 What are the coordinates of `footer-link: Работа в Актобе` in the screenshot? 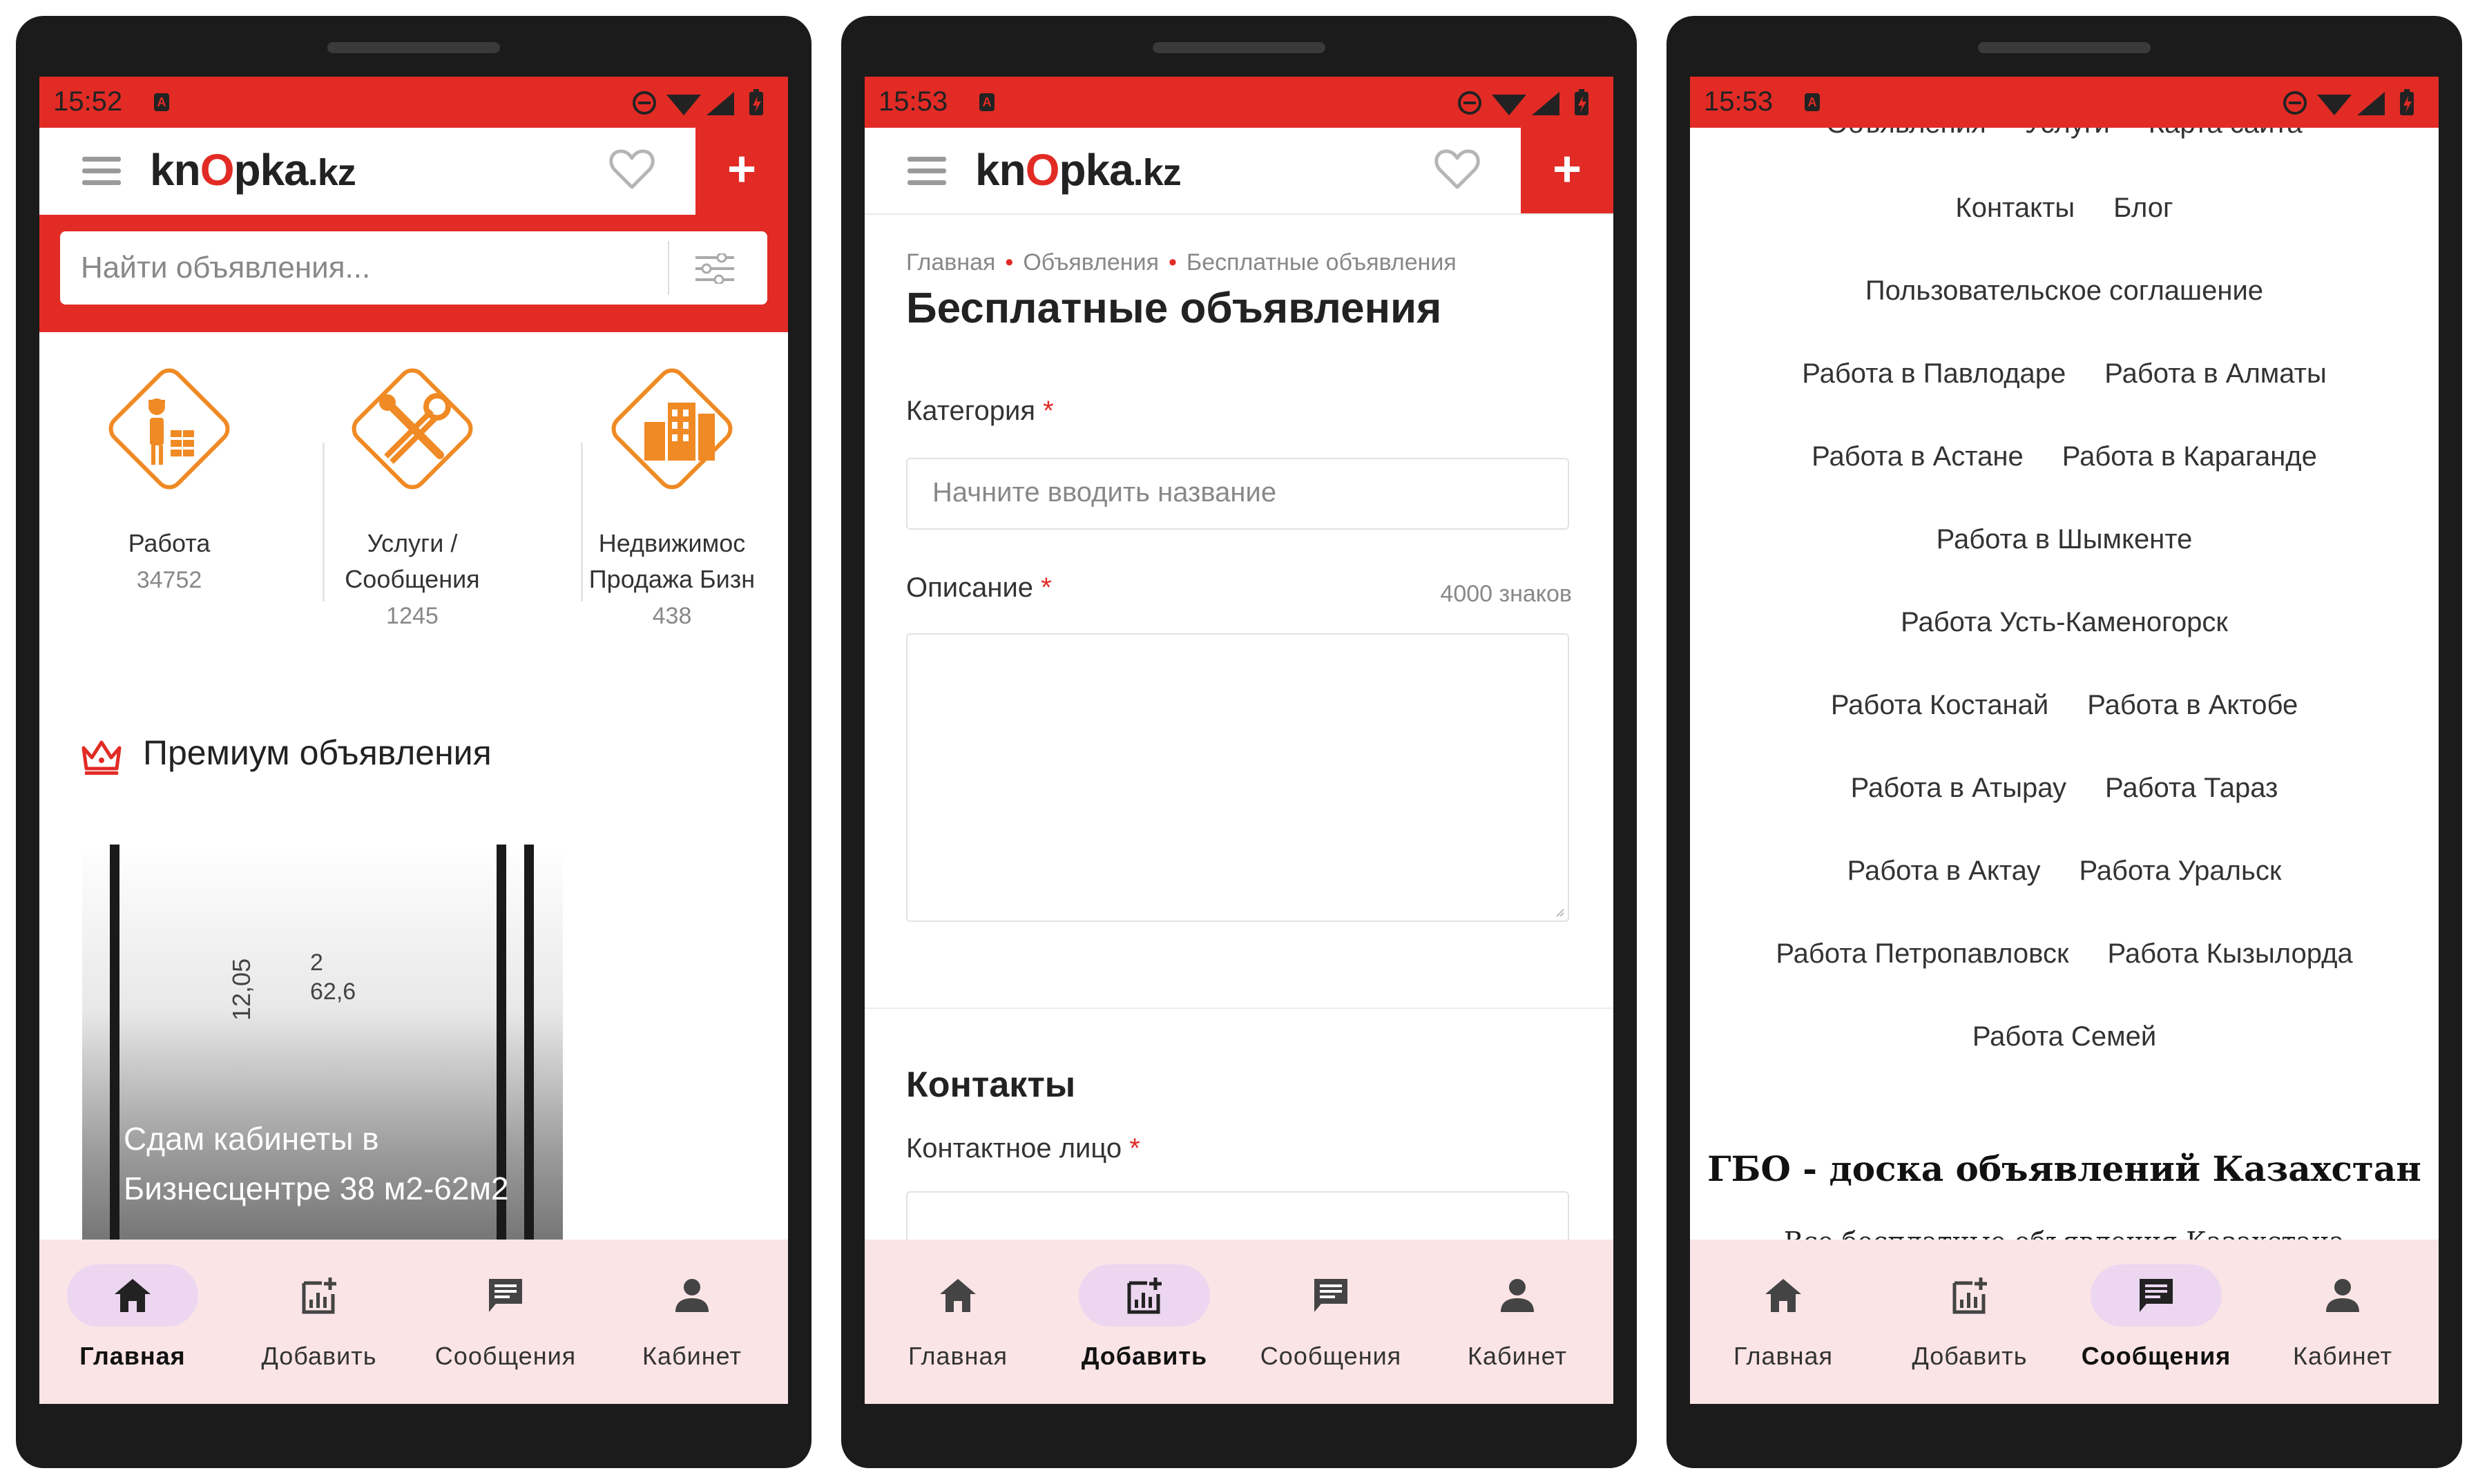 It's located at (2192, 705).